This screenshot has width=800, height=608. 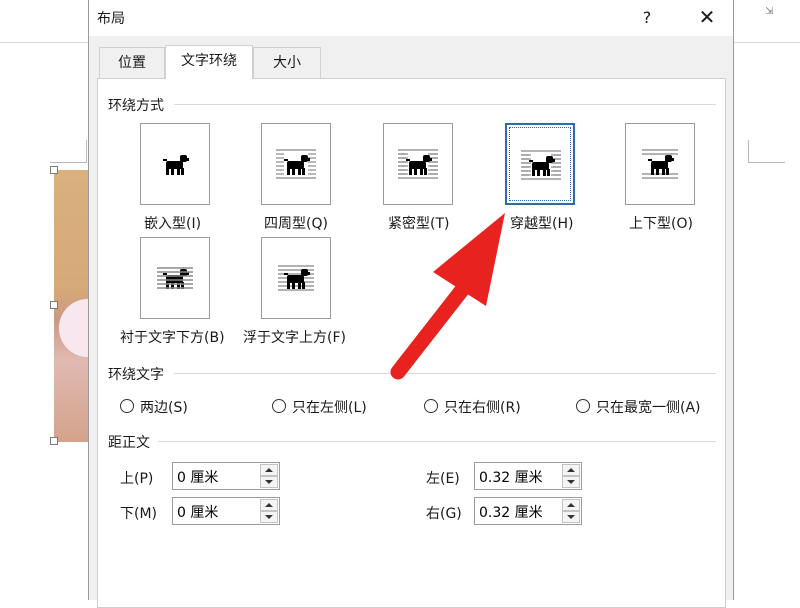 I want to click on distance-bottom-spinner, so click(x=226, y=511).